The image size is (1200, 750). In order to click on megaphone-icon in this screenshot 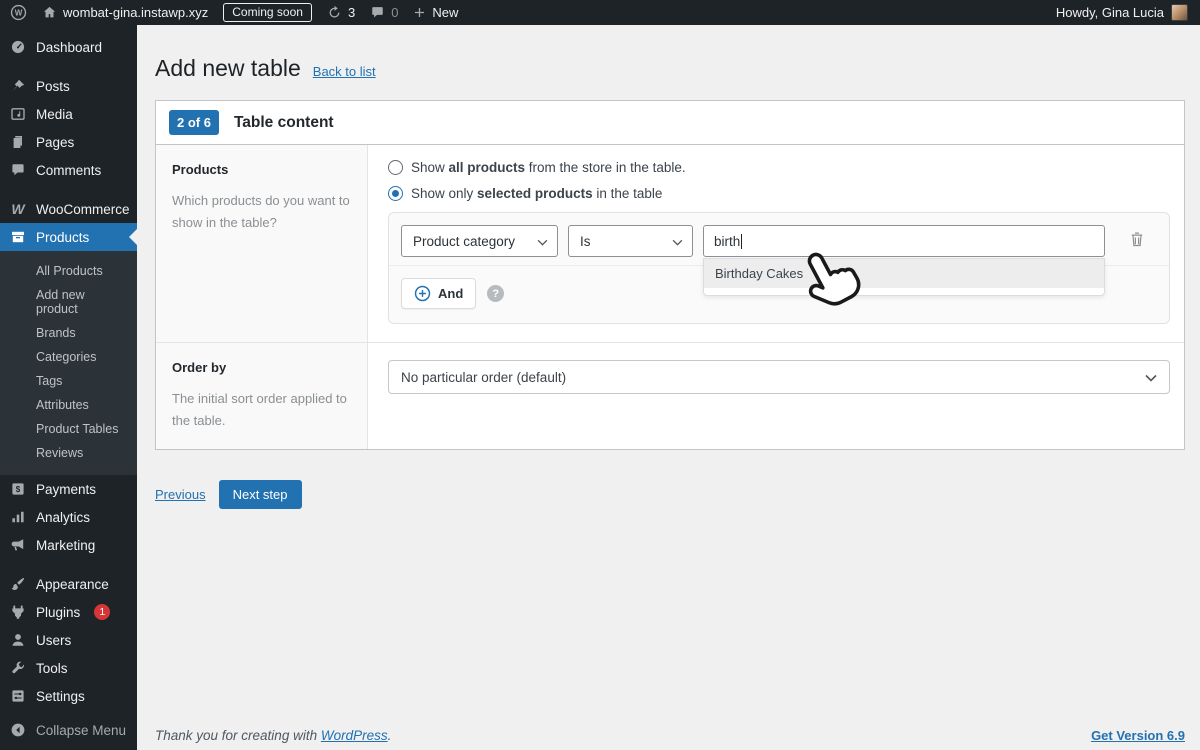, I will do `click(18, 545)`.